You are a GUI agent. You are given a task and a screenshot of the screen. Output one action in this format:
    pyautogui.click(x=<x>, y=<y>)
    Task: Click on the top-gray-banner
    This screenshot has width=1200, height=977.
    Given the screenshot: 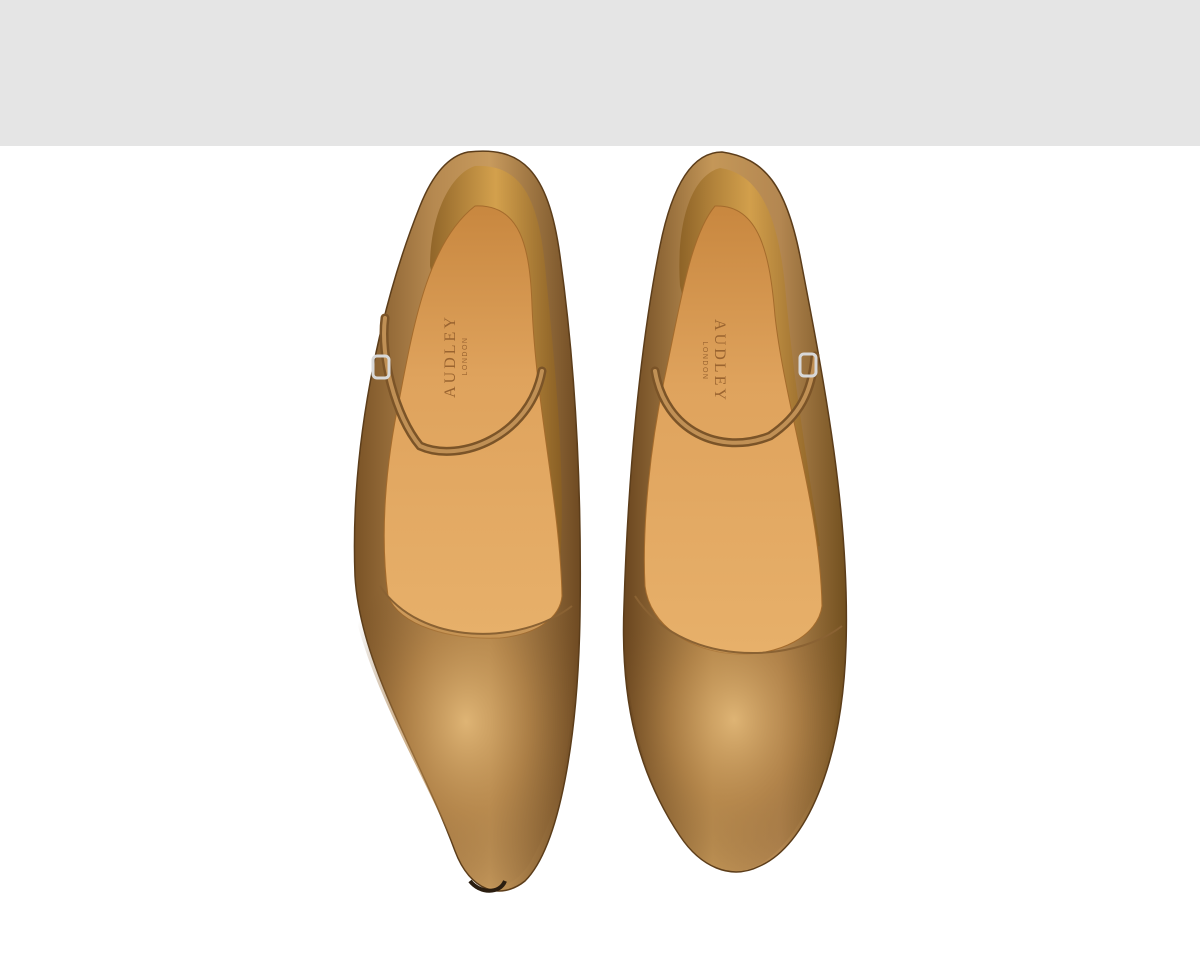 What is the action you would take?
    pyautogui.click(x=600, y=73)
    